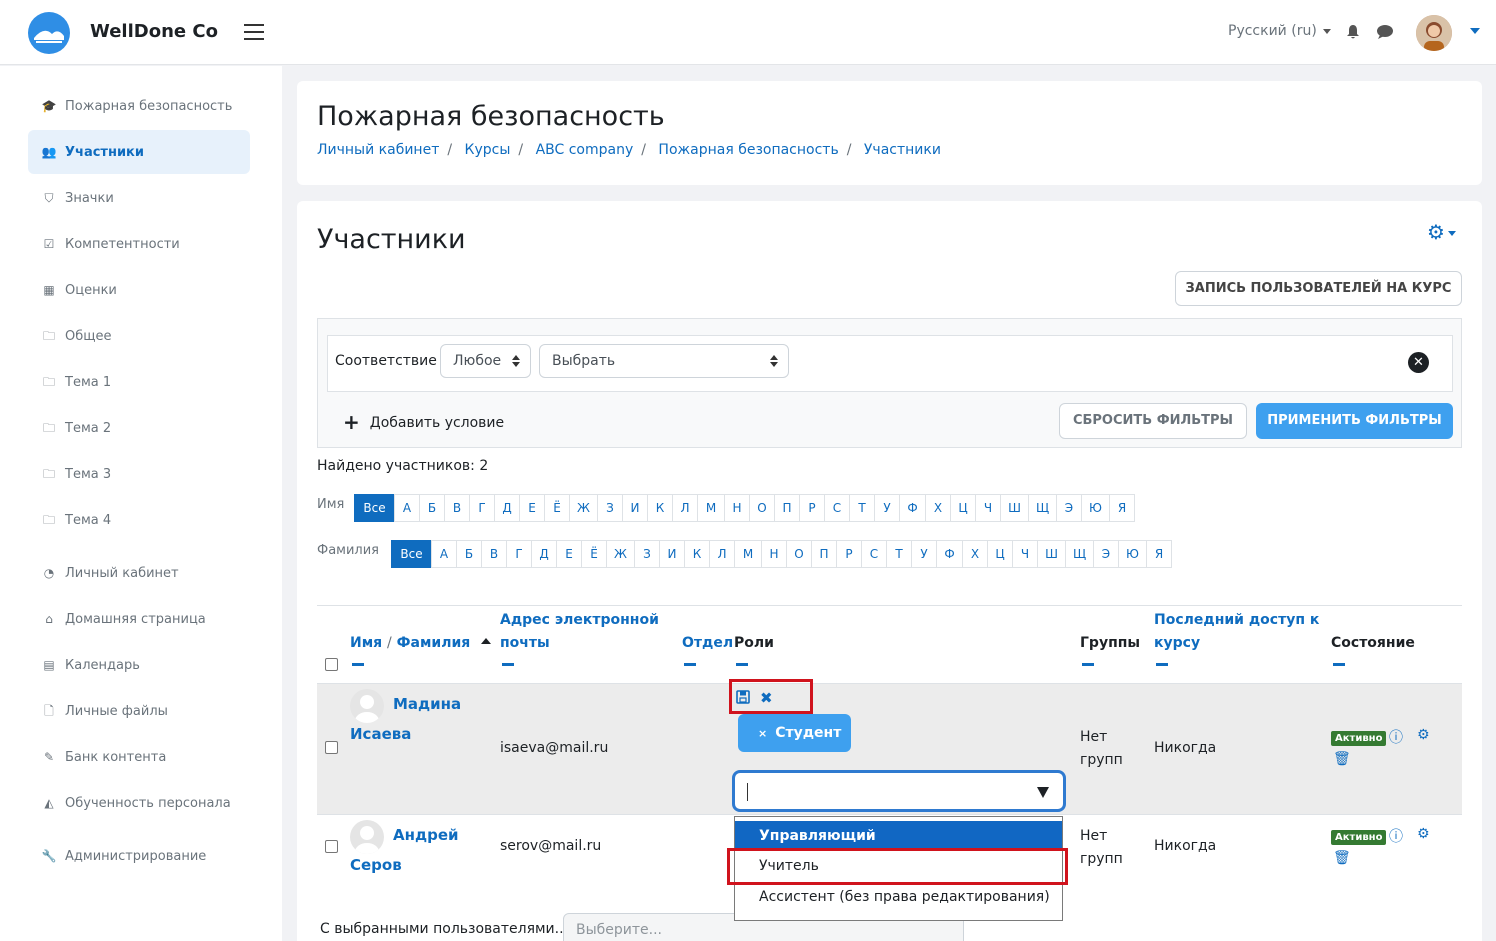  I want to click on sidebar-item-administration: 🔧 Администрирование, so click(139, 856).